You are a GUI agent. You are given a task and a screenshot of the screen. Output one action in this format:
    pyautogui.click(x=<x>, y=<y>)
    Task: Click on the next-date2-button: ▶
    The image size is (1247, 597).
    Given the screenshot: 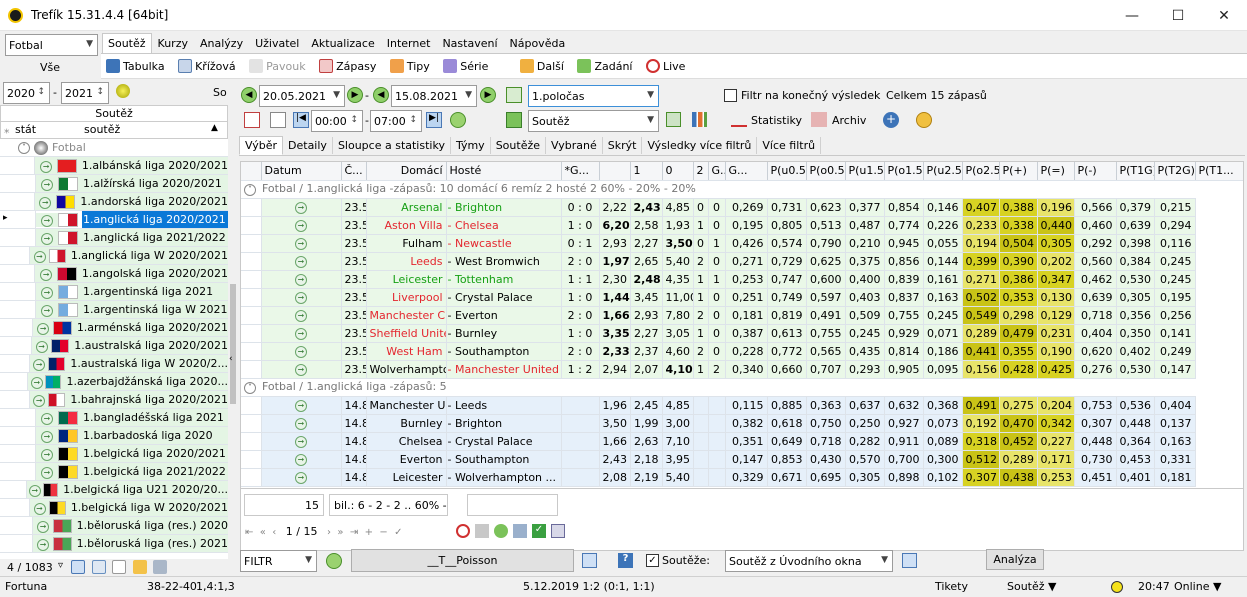 What is the action you would take?
    pyautogui.click(x=488, y=95)
    